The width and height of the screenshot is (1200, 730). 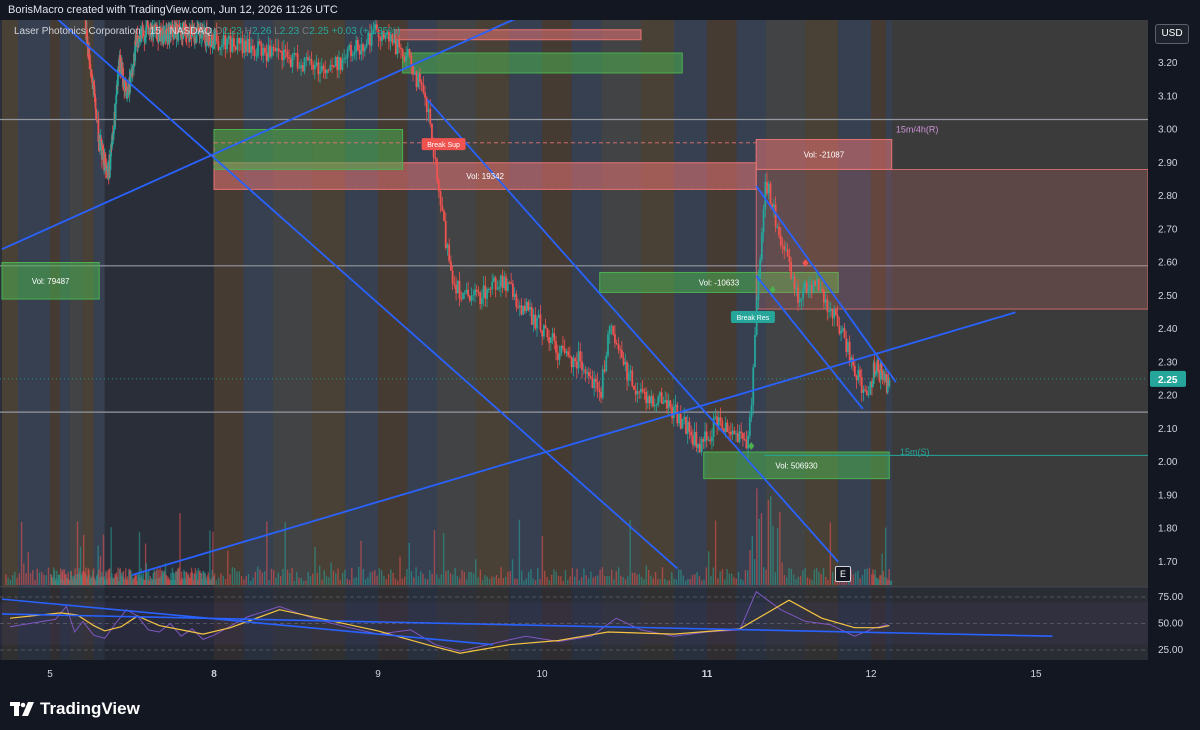 What do you see at coordinates (1172, 34) in the screenshot?
I see `currency-button: USD` at bounding box center [1172, 34].